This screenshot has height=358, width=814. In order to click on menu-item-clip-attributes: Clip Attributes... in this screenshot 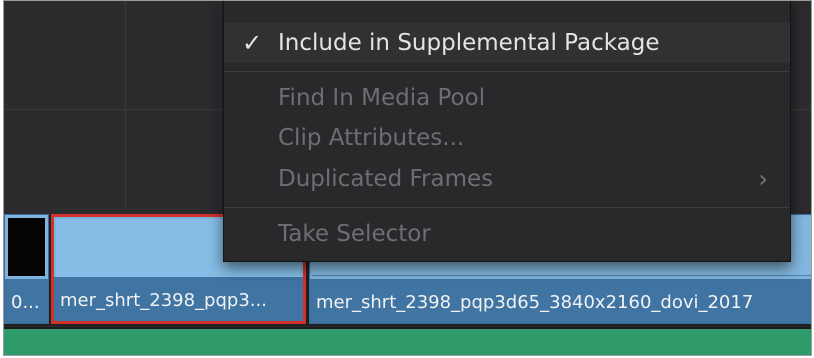, I will do `click(507, 138)`.